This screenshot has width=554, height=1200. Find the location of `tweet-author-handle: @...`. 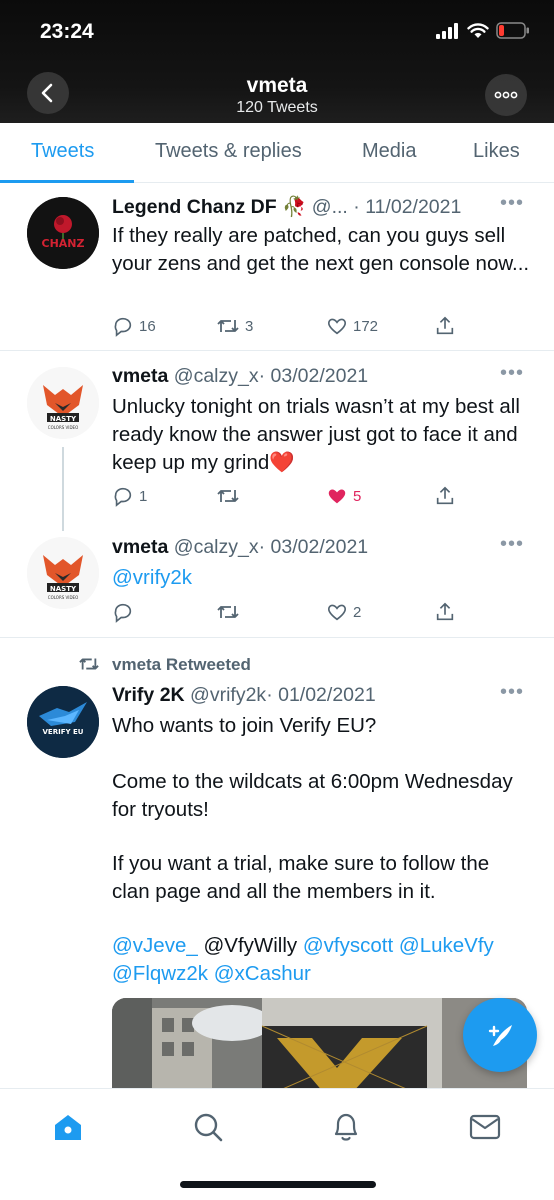

tweet-author-handle: @... is located at coordinates (330, 207).